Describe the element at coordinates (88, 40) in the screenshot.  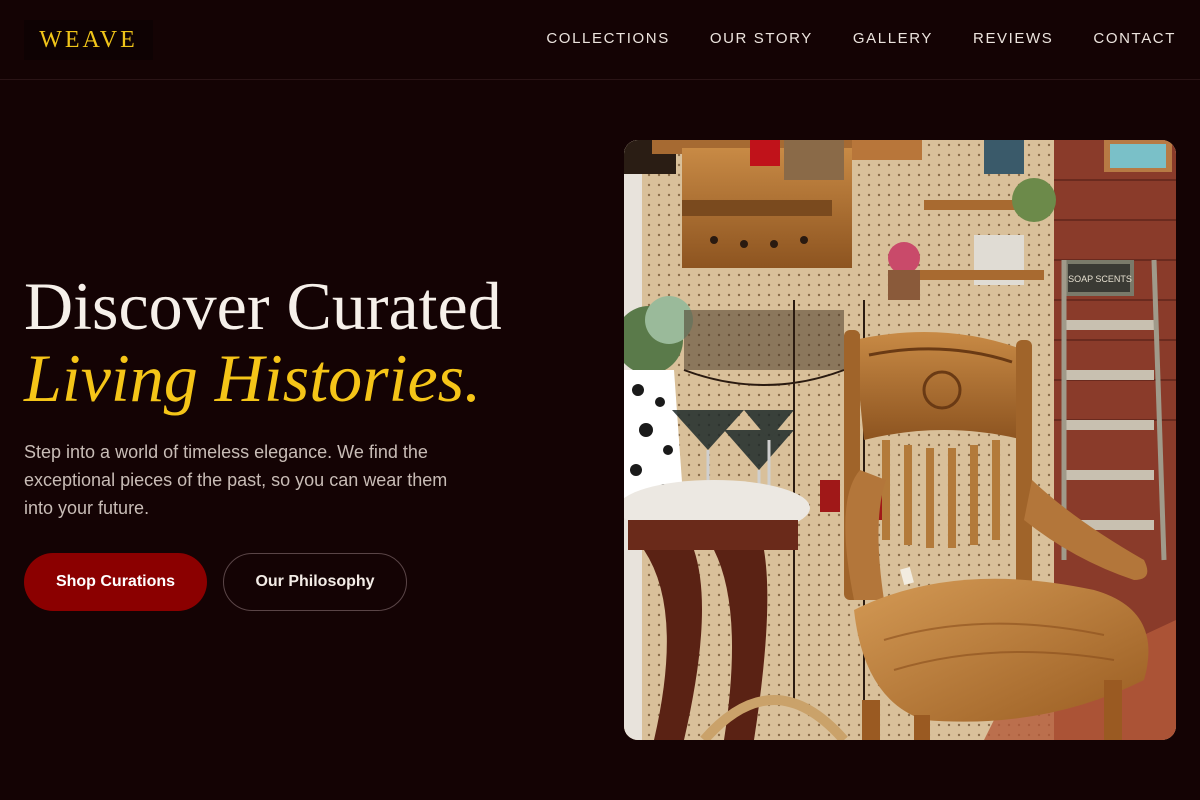
I see `brand-logo: WEAVE` at that location.